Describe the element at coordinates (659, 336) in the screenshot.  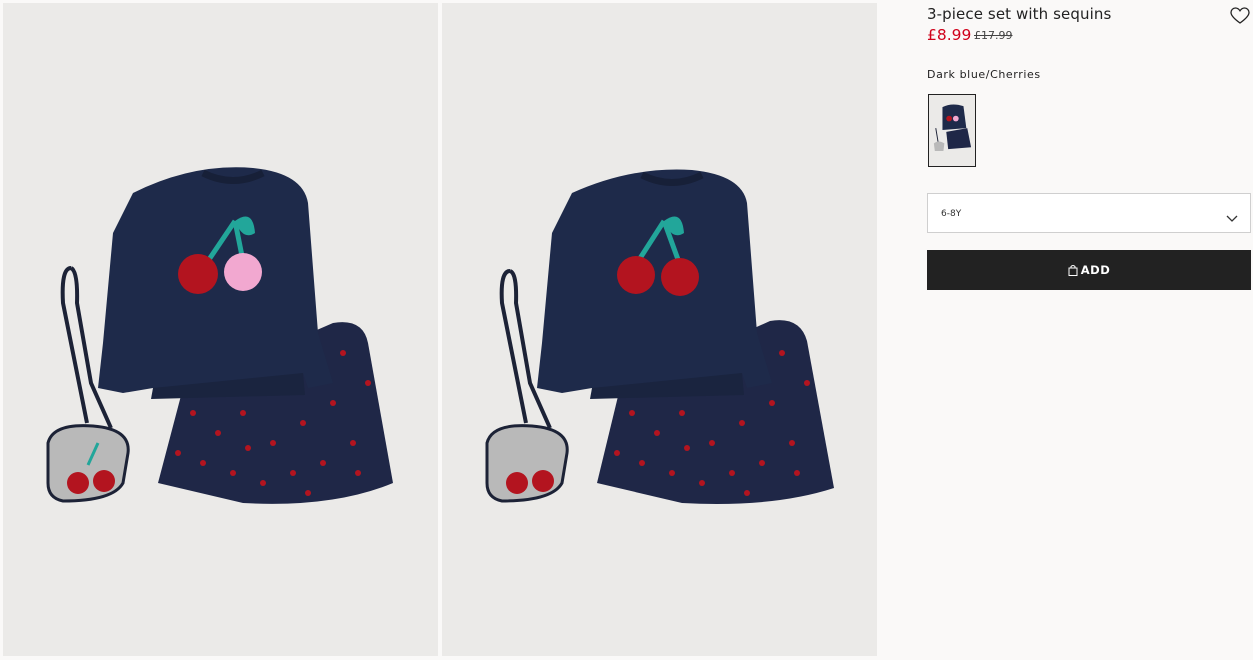
I see `outfit-illustration-alternate` at that location.